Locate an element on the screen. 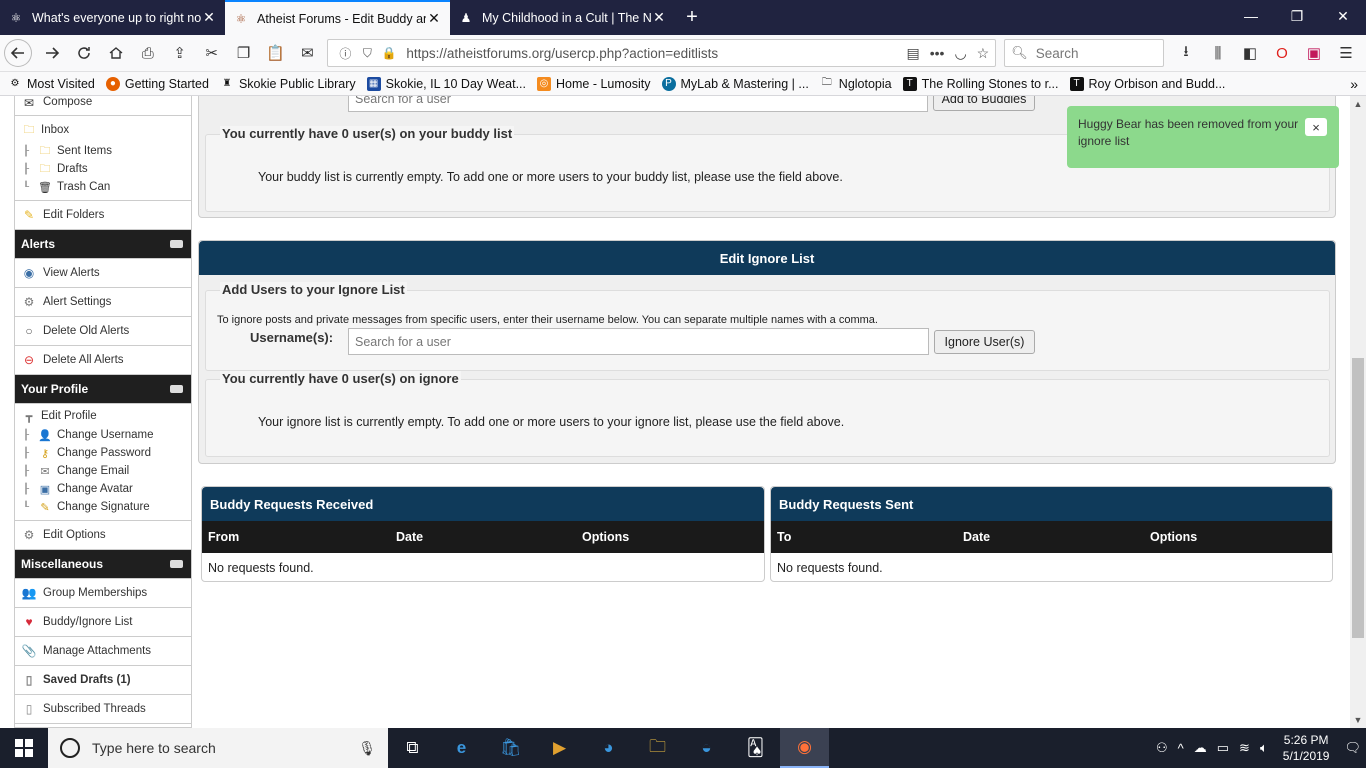  taskbar-search-box: Type here to search 🎙 is located at coordinates (218, 748).